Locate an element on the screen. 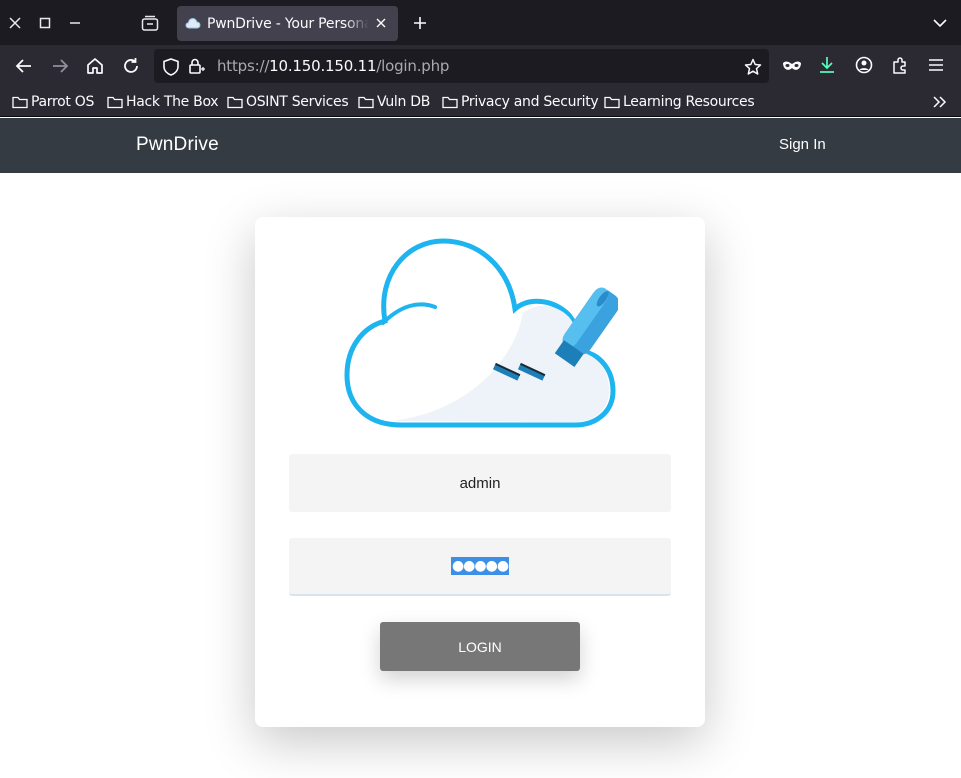  downloads-icon is located at coordinates (827, 65).